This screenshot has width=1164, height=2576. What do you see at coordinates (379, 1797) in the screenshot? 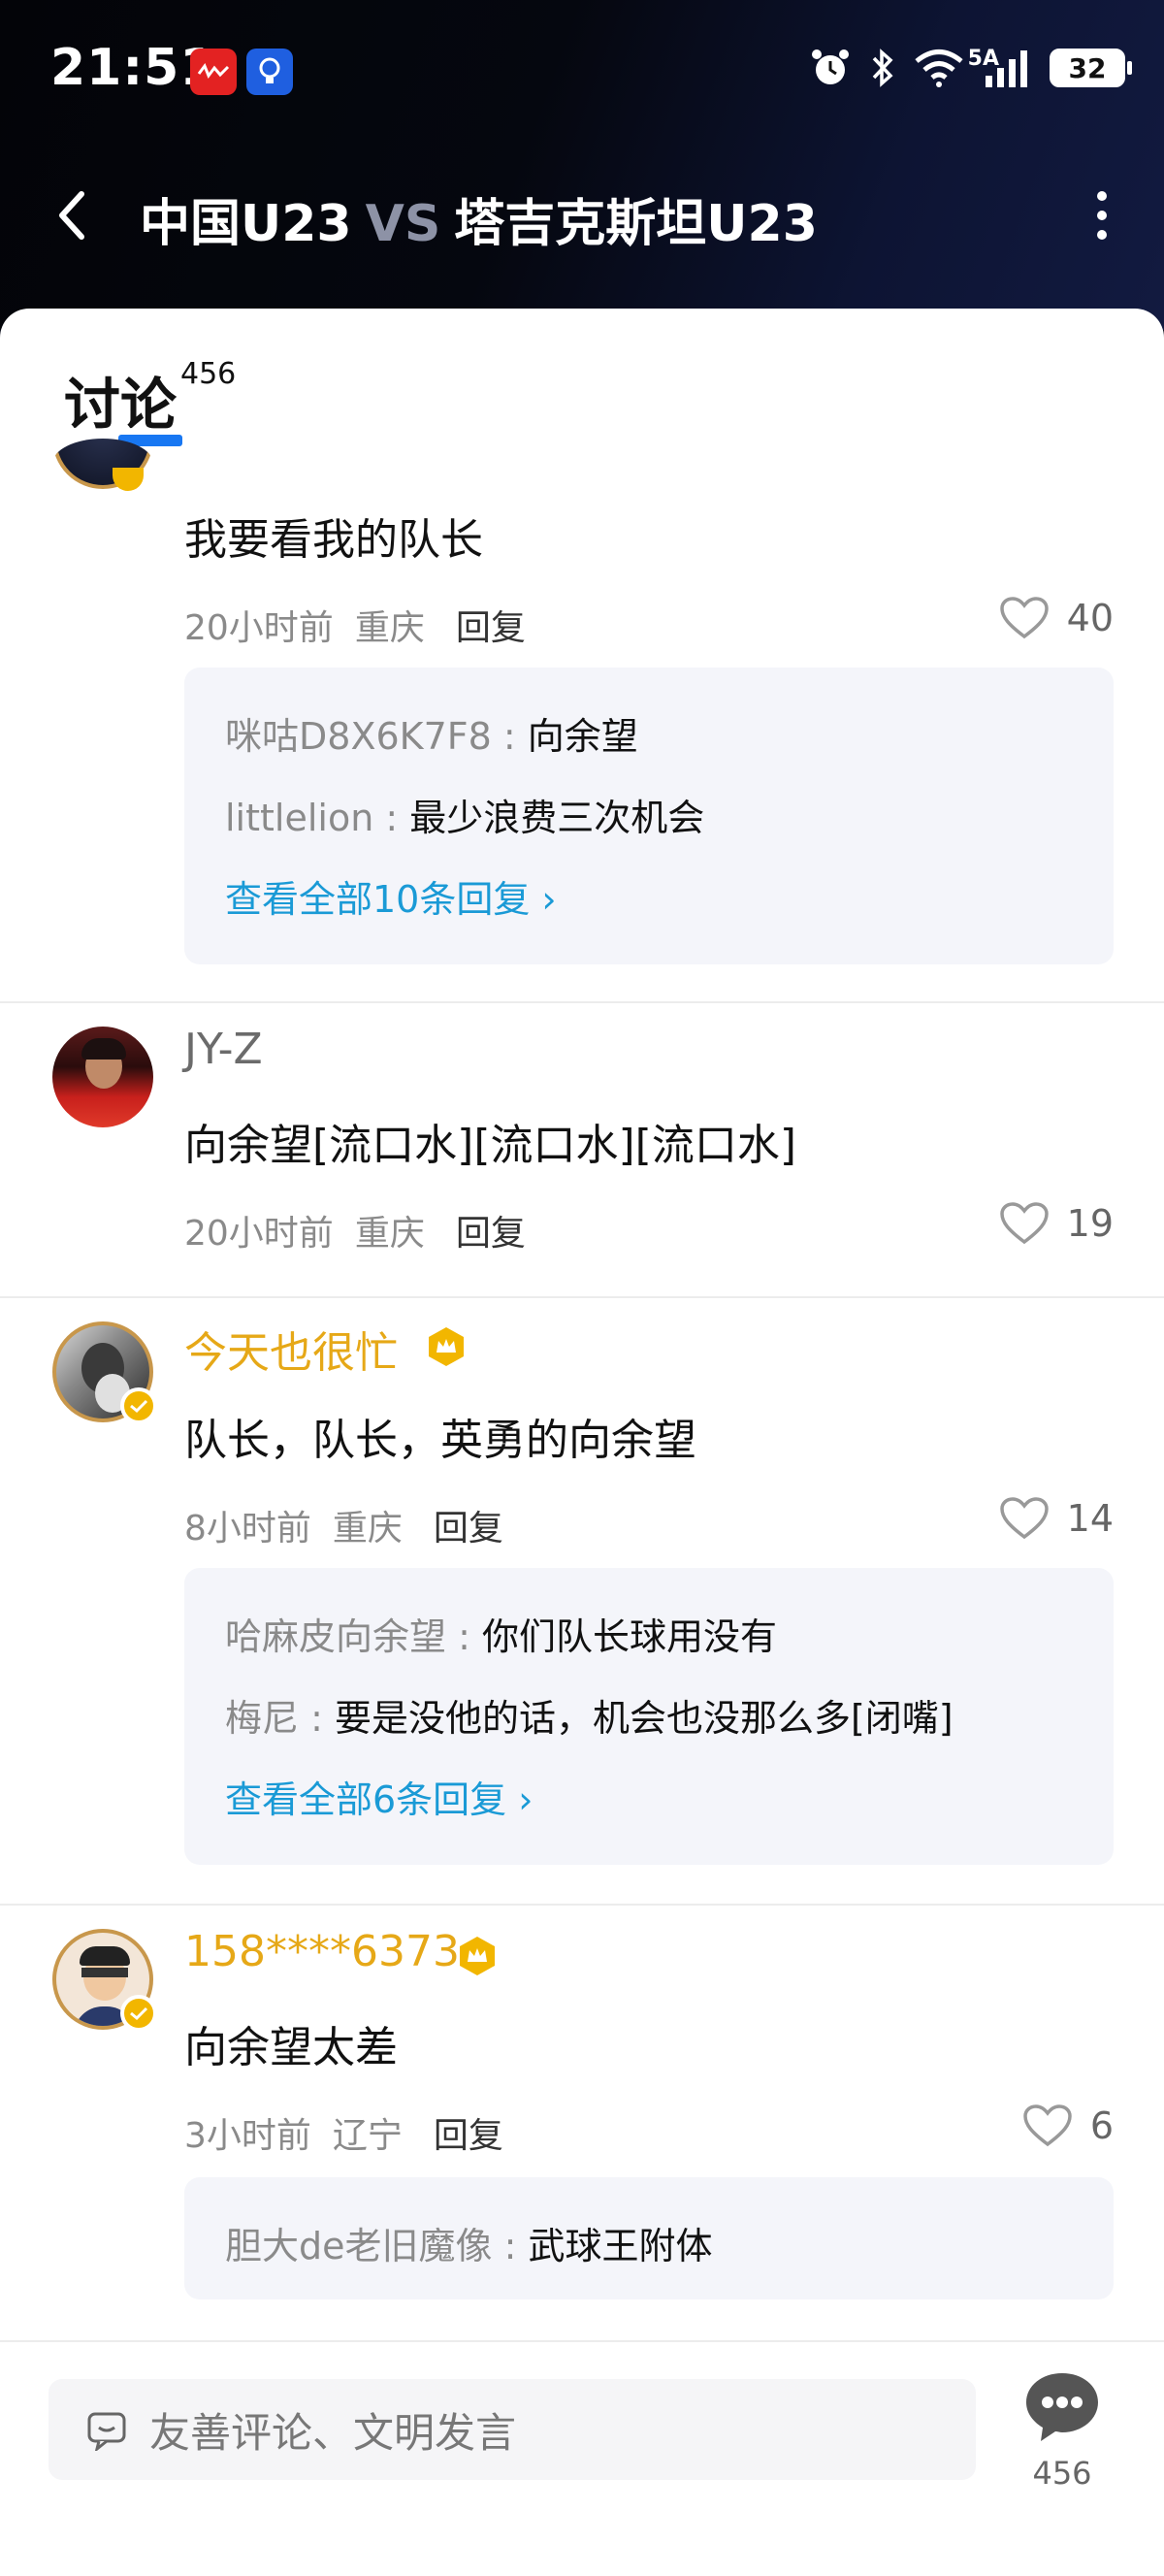
I see `see-all-replies-link: 查看全部6条回复 ›` at bounding box center [379, 1797].